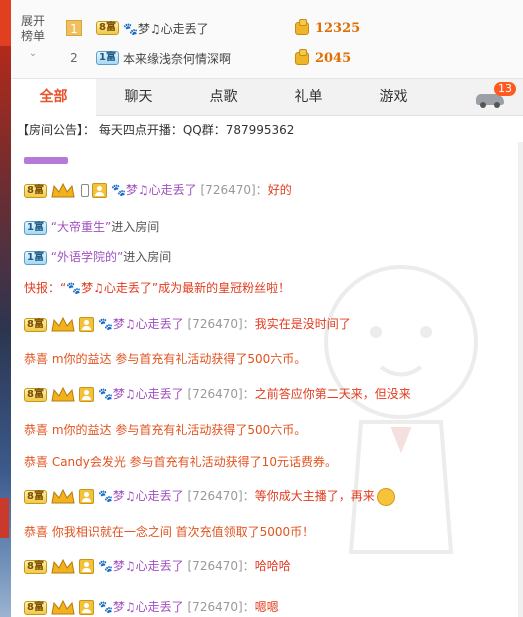  I want to click on thinking-emoji-icon, so click(385, 496).